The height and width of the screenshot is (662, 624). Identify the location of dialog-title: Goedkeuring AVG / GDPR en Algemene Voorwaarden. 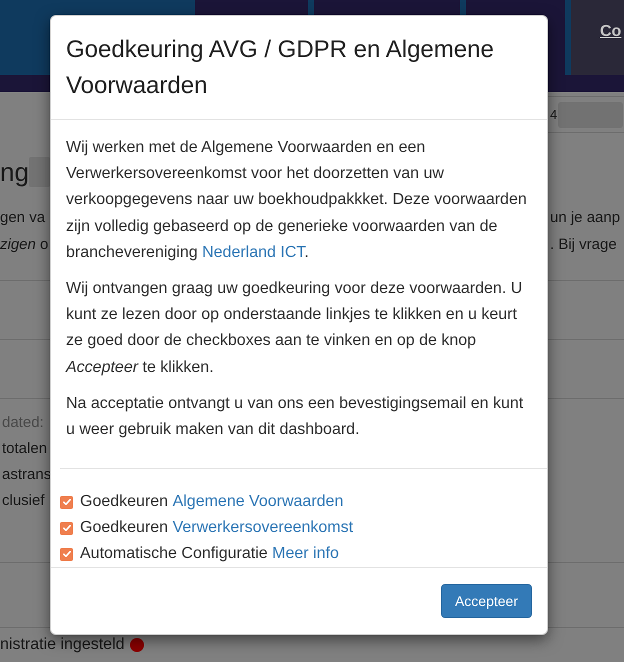
(280, 68).